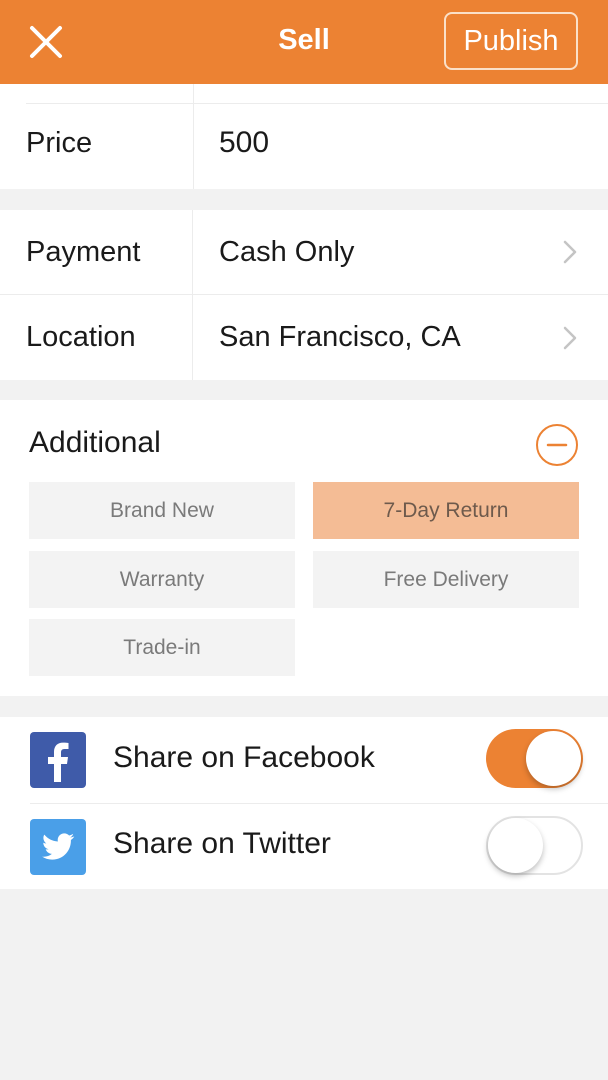 This screenshot has height=1080, width=608. Describe the element at coordinates (446, 579) in the screenshot. I see `tag-free-delivery: Free Delivery` at that location.